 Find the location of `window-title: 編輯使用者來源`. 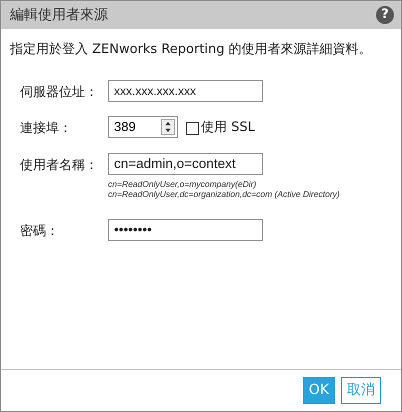

window-title: 編輯使用者來源 is located at coordinates (59, 15).